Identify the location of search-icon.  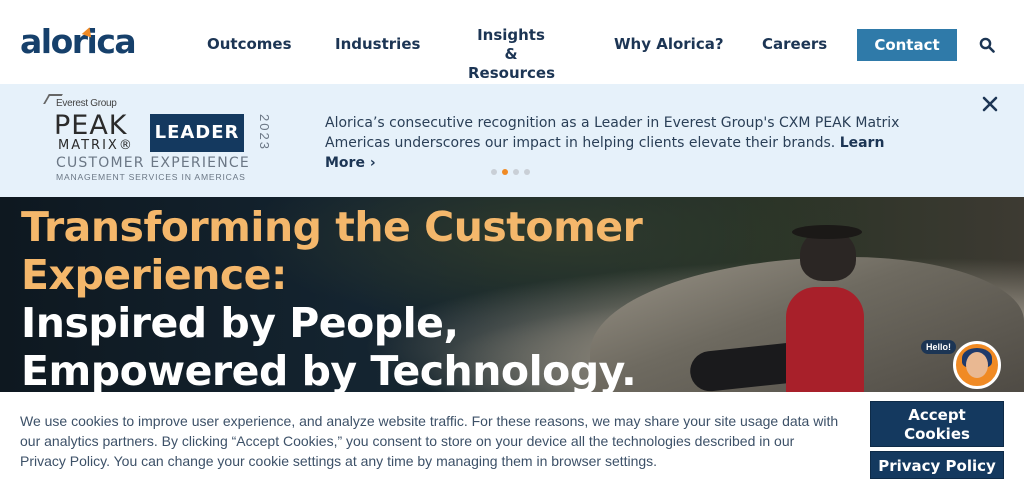
(987, 45).